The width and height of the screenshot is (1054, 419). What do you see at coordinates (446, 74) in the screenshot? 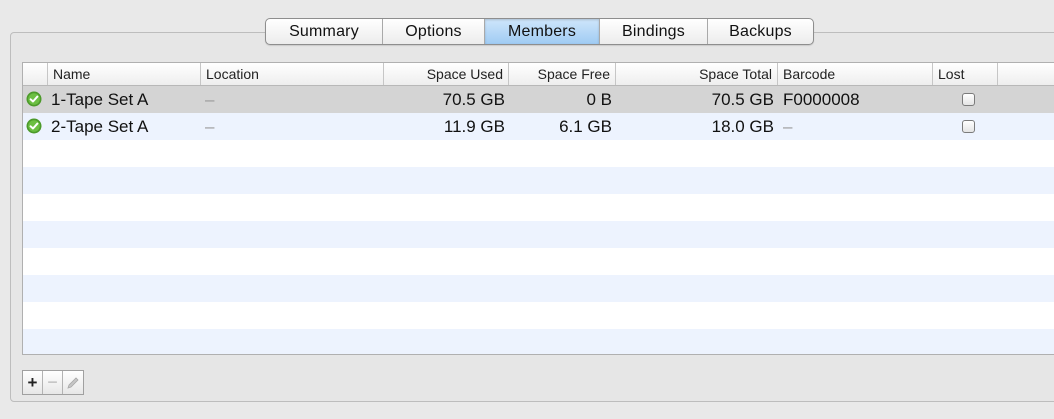
I see `header-space-used: Space Used` at bounding box center [446, 74].